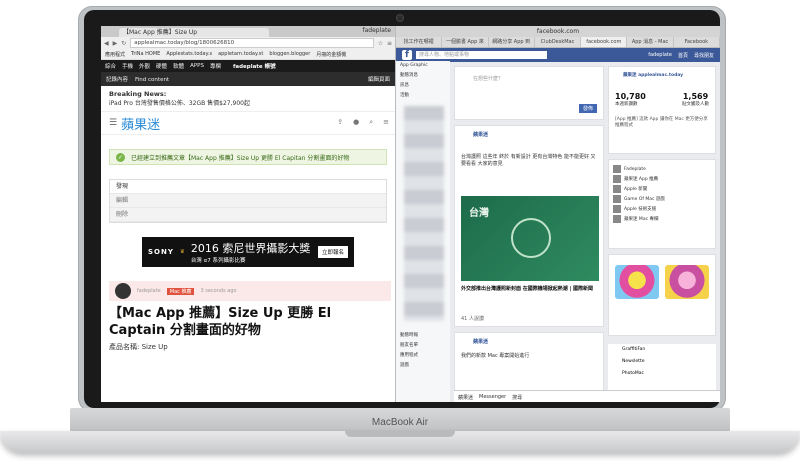 The width and height of the screenshot is (800, 475). Describe the element at coordinates (120, 157) in the screenshot. I see `check-icon: ✓` at that location.